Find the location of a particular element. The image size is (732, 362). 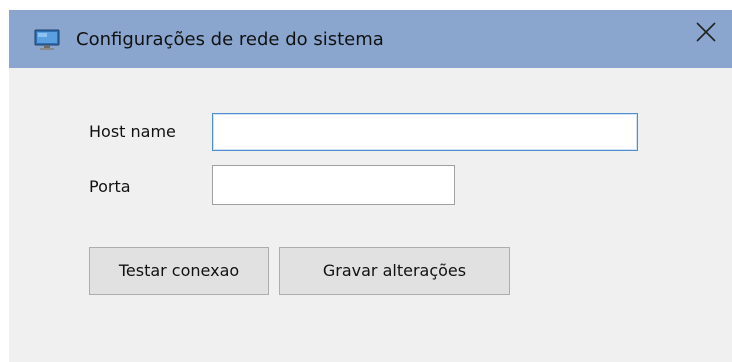

host-name-label: Host name is located at coordinates (132, 131).